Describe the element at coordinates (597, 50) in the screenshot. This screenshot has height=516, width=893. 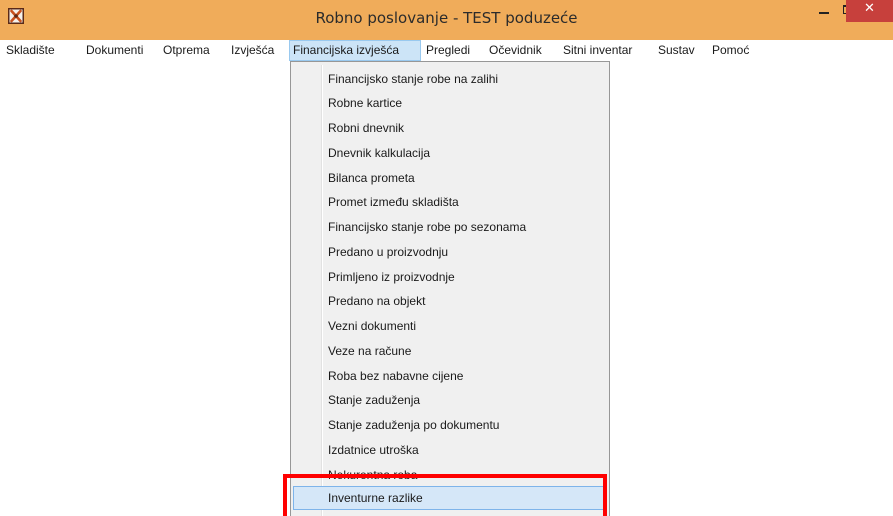
I see `menu-sitni-inventar: Sitni inventar` at that location.